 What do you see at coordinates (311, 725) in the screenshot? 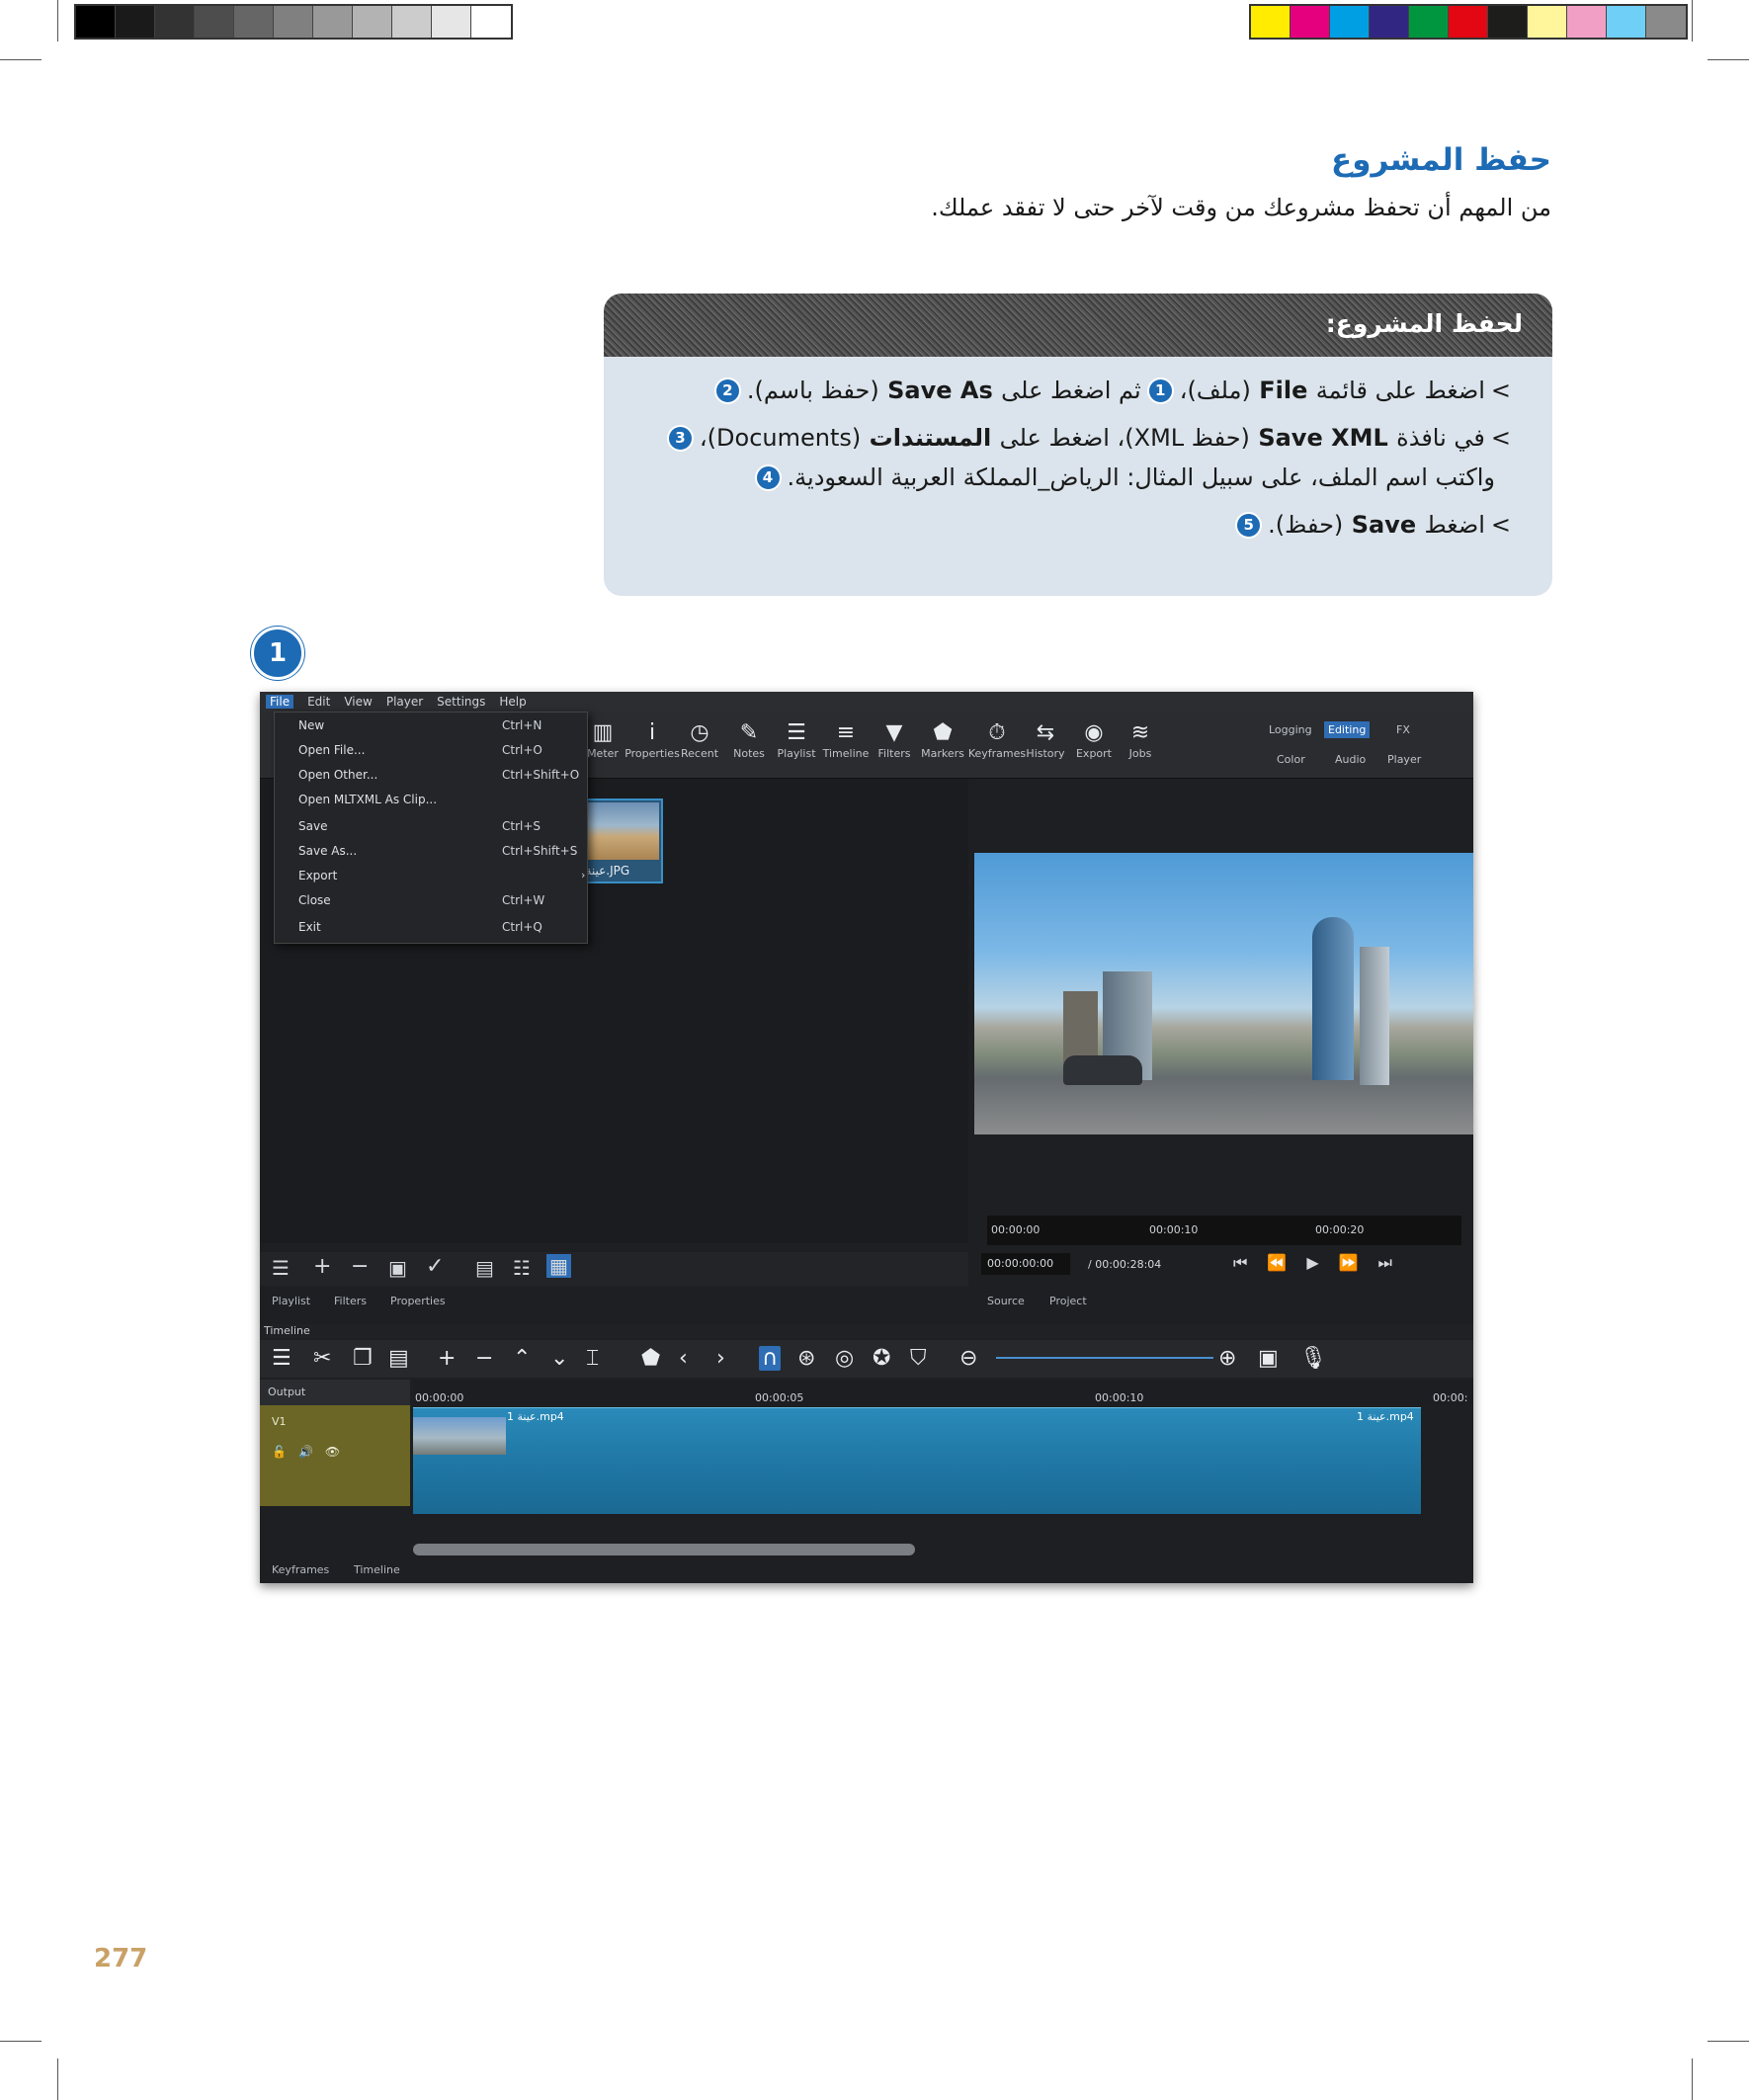
I see `menu-item-new: New` at bounding box center [311, 725].